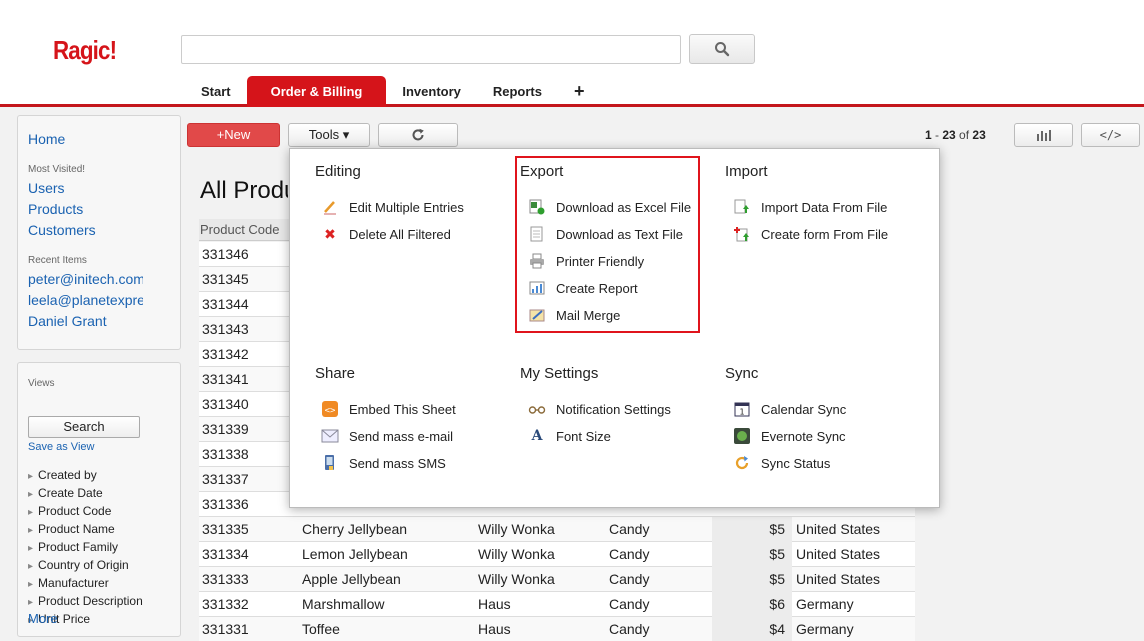  Describe the element at coordinates (85, 476) in the screenshot. I see `filter-item: Created by` at that location.